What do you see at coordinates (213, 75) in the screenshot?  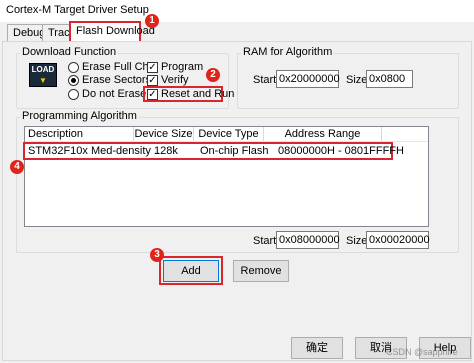 I see `annotation-badge-2: 2` at bounding box center [213, 75].